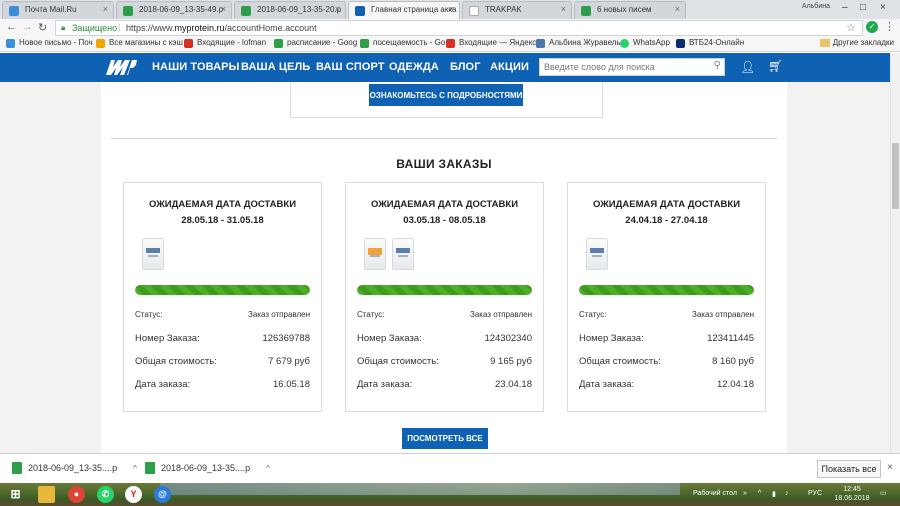 This screenshot has height=506, width=900. Describe the element at coordinates (15, 494) in the screenshot. I see `windows-start-icon: ⊞` at that location.